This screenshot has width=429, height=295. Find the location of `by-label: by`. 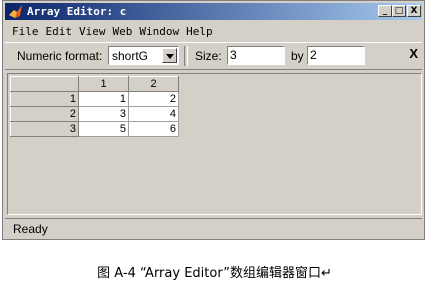

by-label: by is located at coordinates (297, 56).